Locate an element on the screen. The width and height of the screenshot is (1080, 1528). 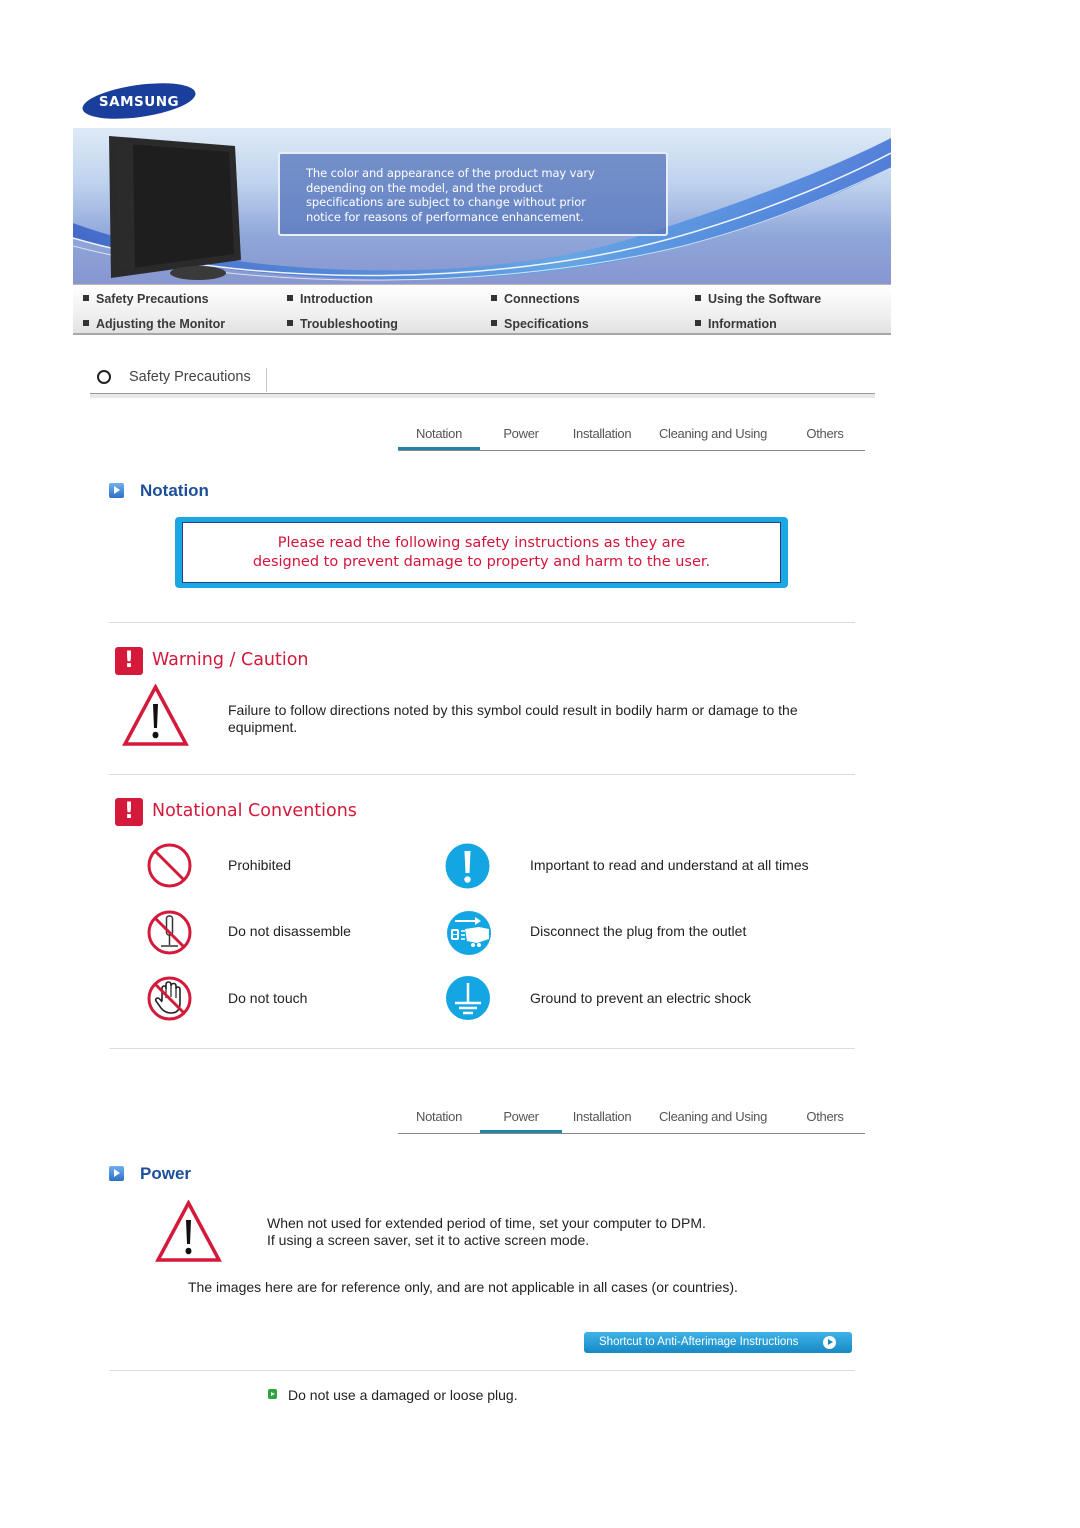
nav-label: Specifications is located at coordinates (546, 324).